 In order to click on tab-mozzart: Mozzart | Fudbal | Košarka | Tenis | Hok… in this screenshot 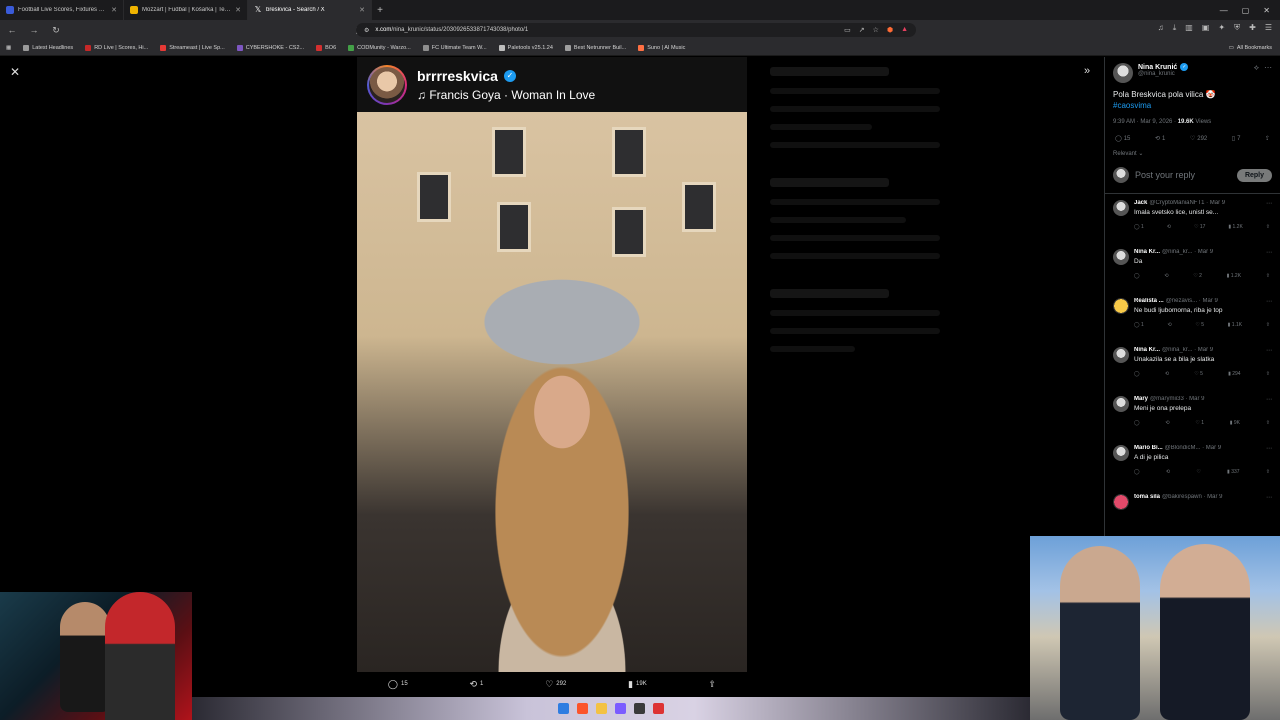, I will do `click(186, 10)`.